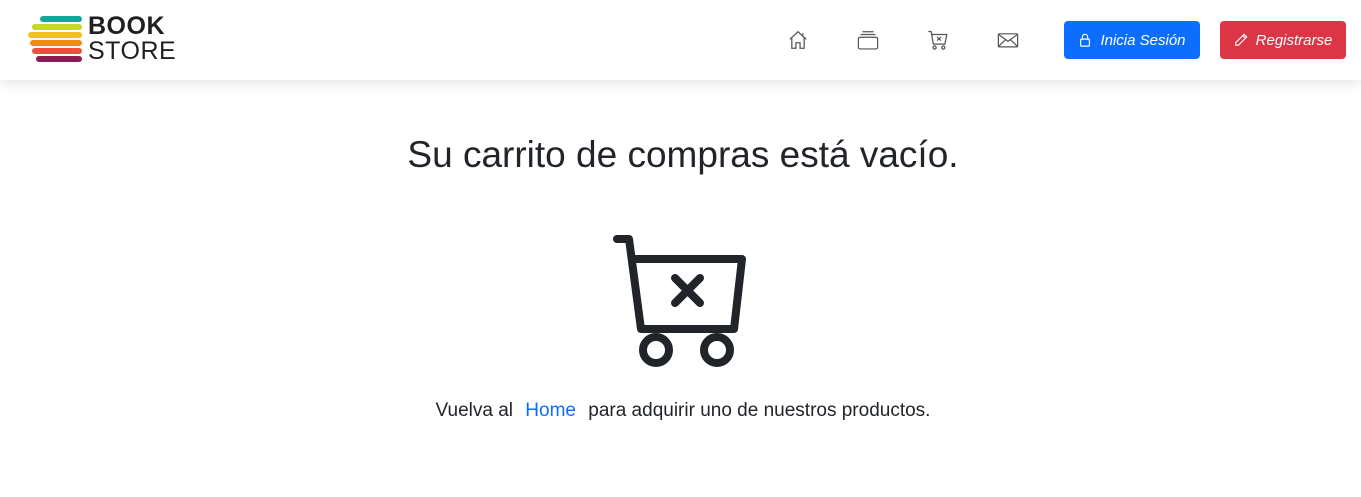 This screenshot has height=497, width=1361. What do you see at coordinates (132, 51) in the screenshot?
I see `logo-line-store: STORE` at bounding box center [132, 51].